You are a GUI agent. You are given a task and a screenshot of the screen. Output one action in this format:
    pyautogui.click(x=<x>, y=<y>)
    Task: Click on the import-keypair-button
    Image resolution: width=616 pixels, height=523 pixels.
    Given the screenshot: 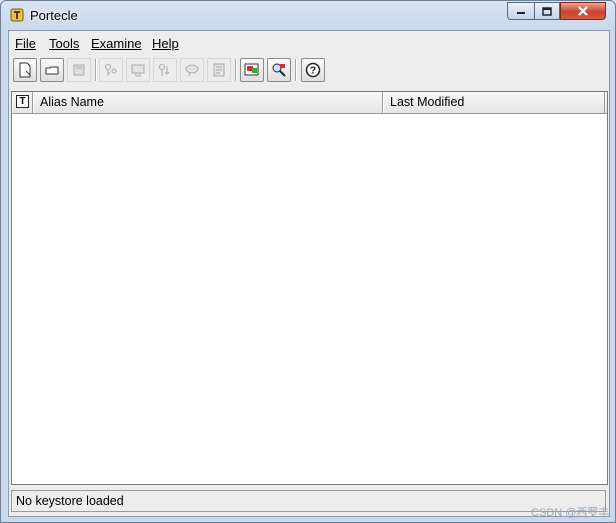 What is the action you would take?
    pyautogui.click(x=165, y=70)
    